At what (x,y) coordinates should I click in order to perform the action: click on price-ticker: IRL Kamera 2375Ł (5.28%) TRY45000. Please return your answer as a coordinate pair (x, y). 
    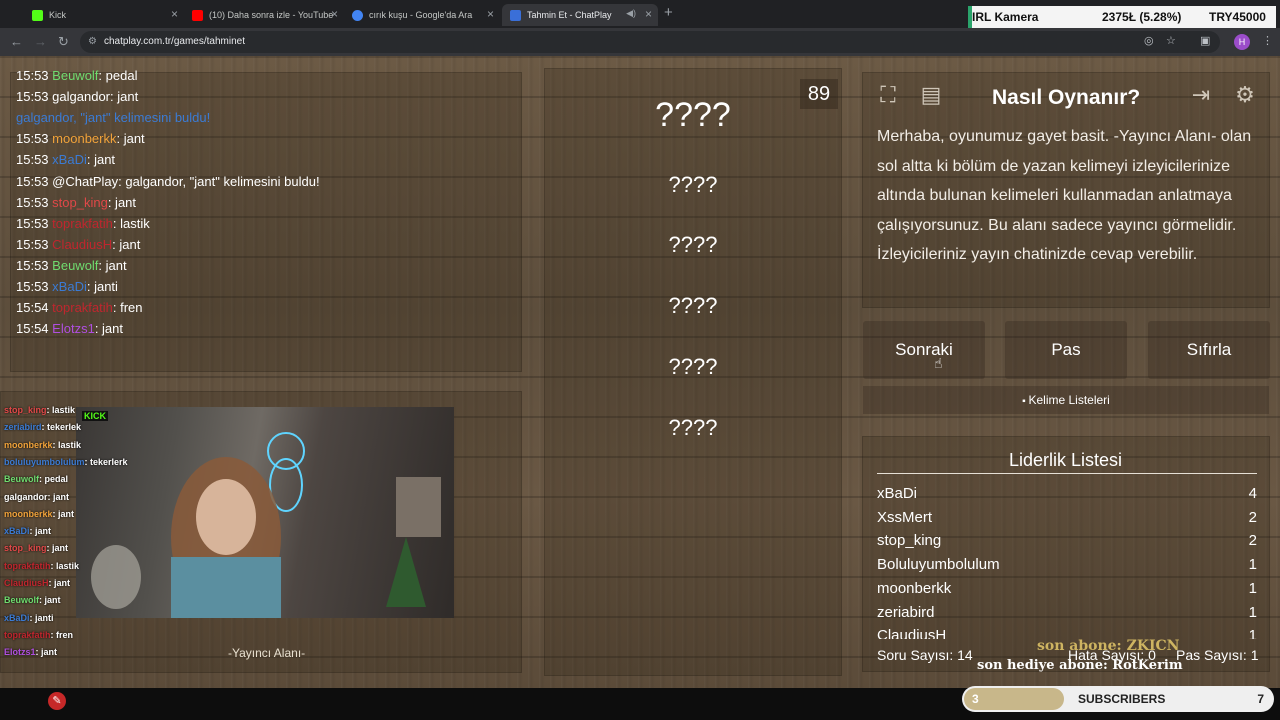
    Looking at the image, I should click on (1122, 17).